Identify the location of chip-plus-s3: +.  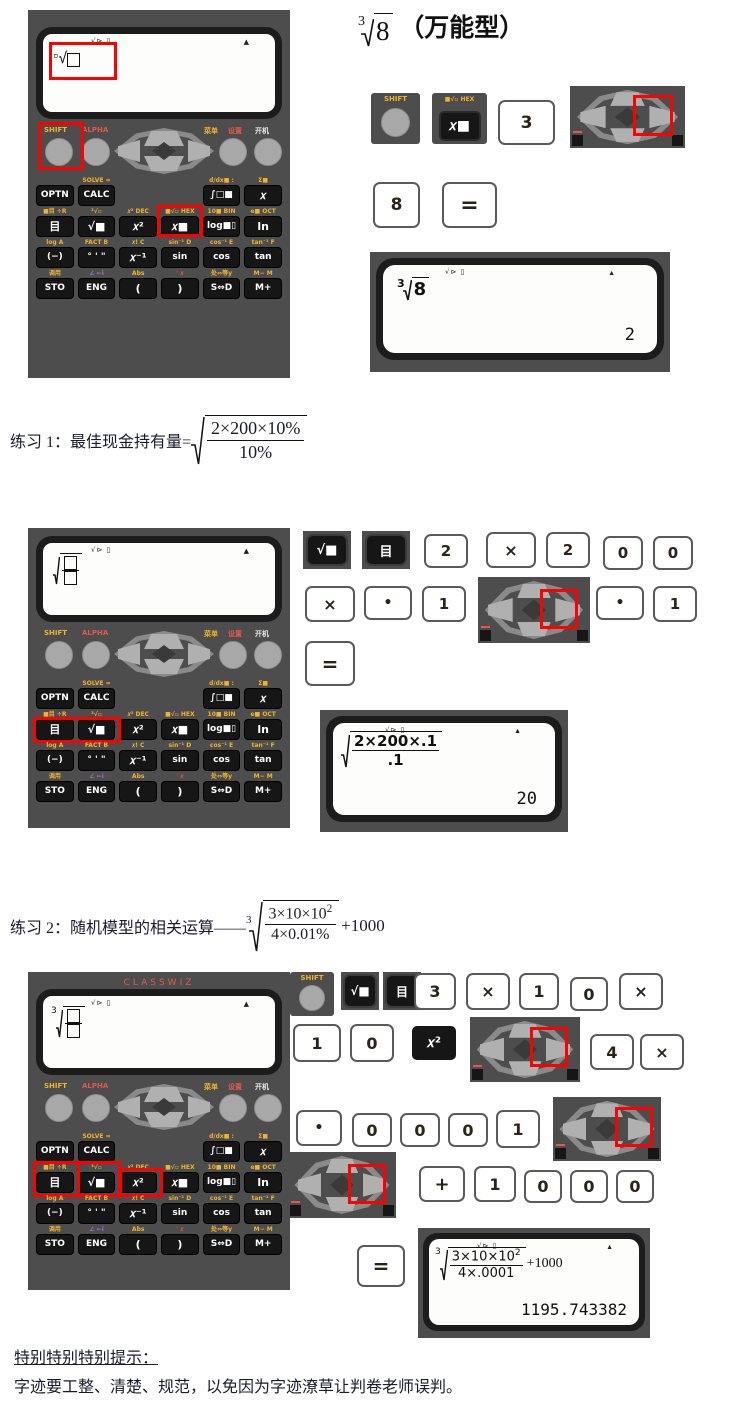
(442, 1184).